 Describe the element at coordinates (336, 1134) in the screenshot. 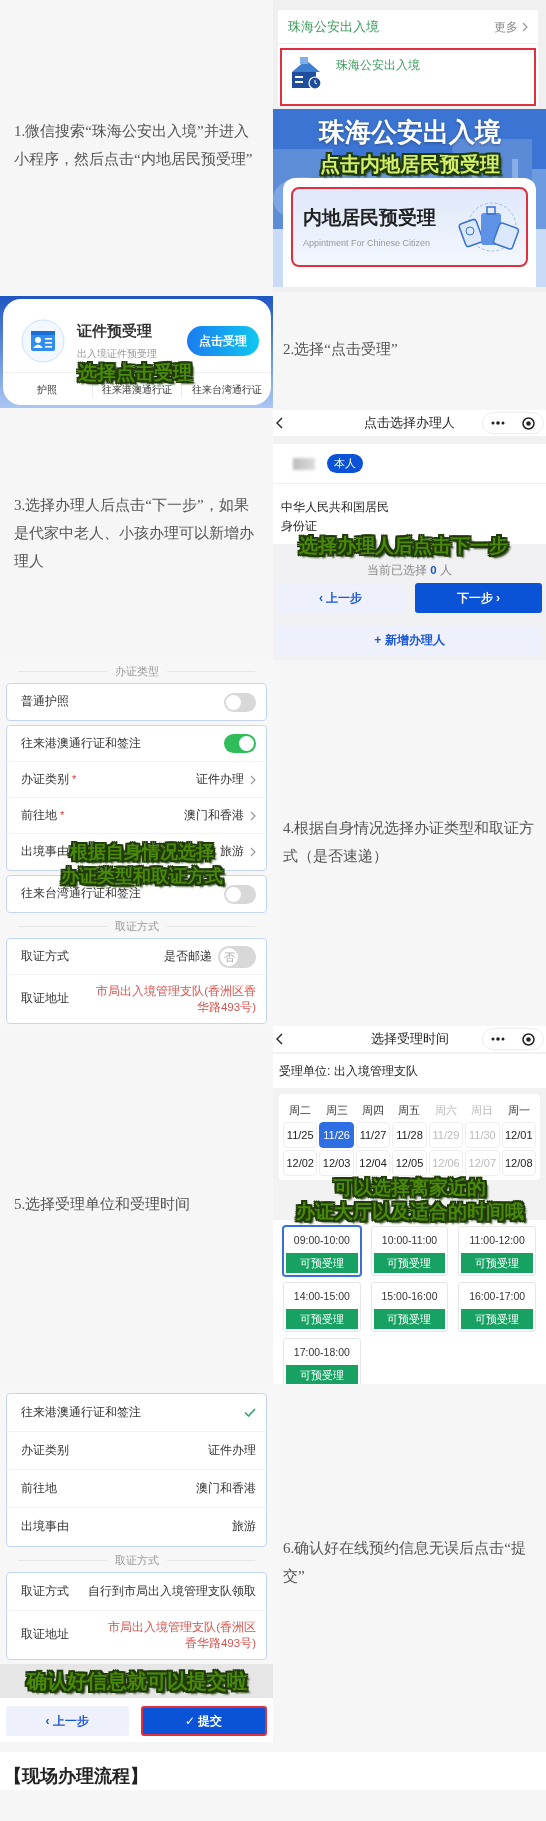

I see `date-cell: 11/26` at that location.